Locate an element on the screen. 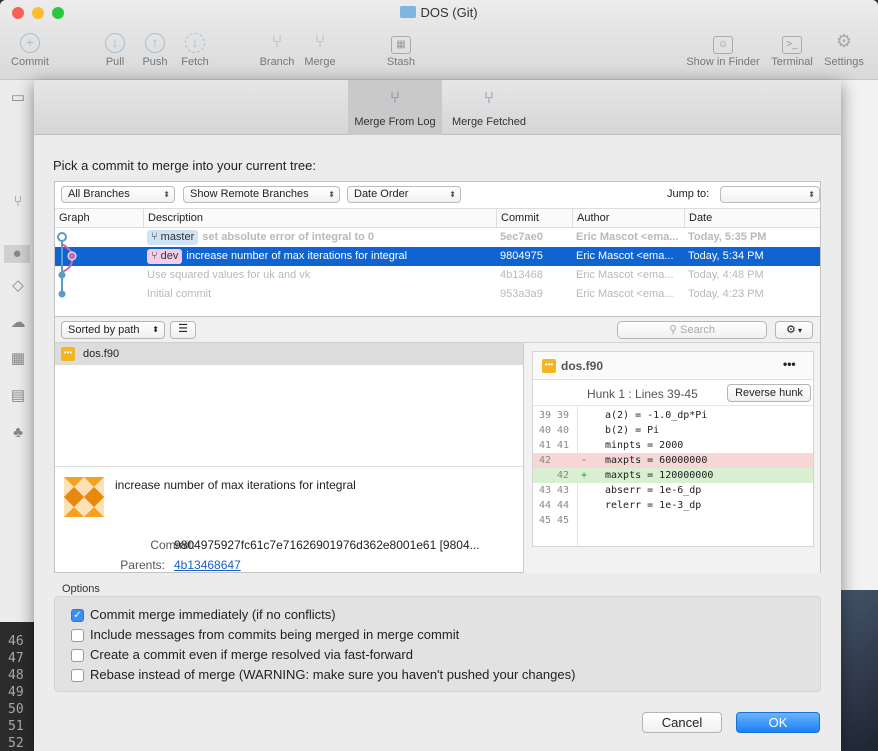 The height and width of the screenshot is (751, 878). file-options-button: ⚙ ▾ is located at coordinates (794, 330).